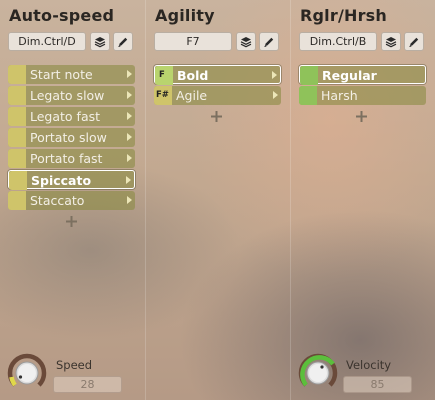 Image resolution: width=435 pixels, height=400 pixels. Describe the element at coordinates (67, 95) in the screenshot. I see `item-label: Legato slow` at that location.